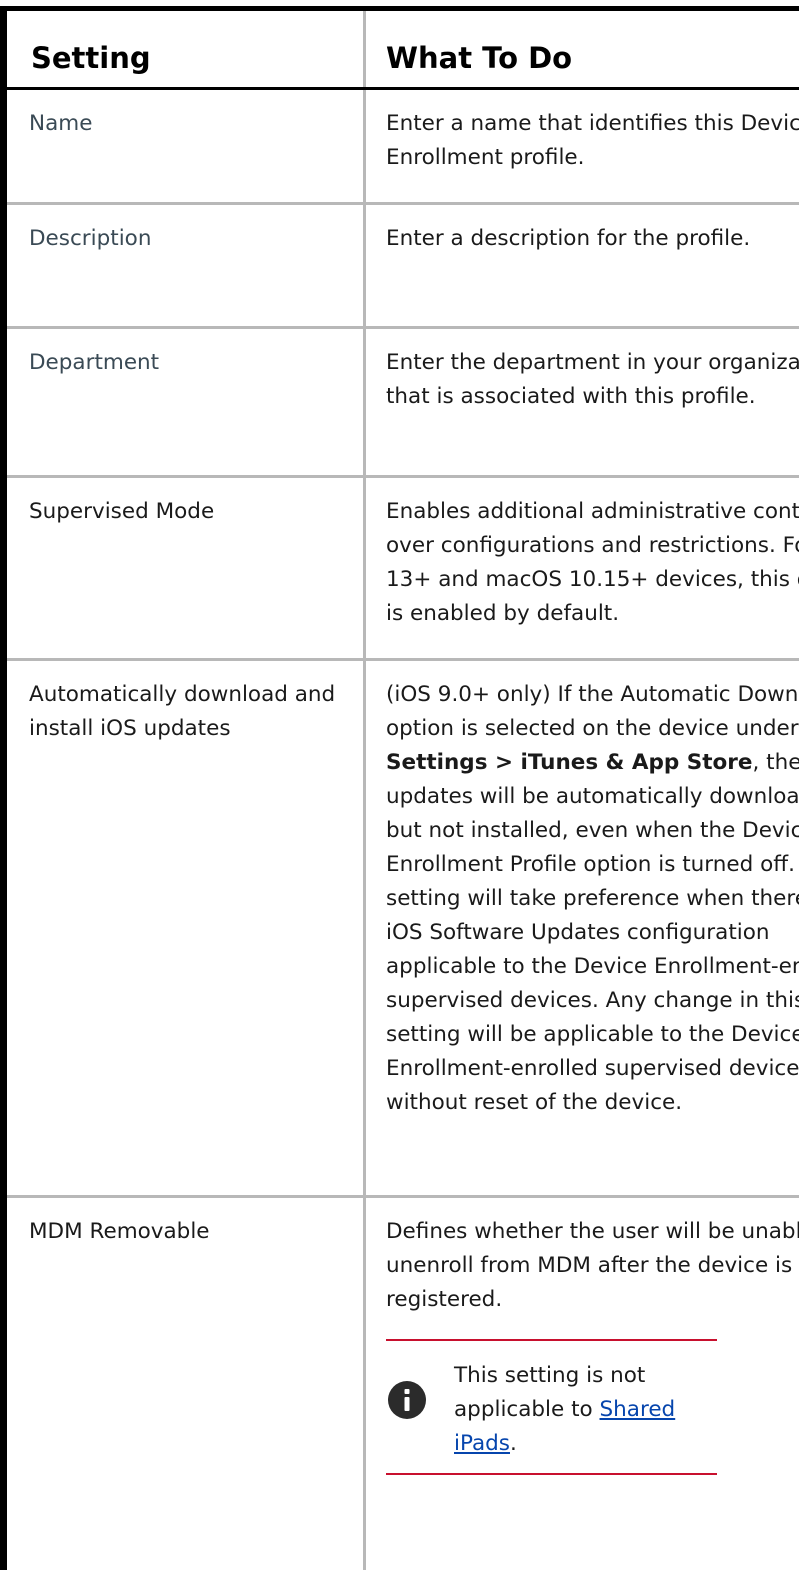 This screenshot has width=799, height=1570. Describe the element at coordinates (183, 402) in the screenshot. I see `setting-name: Department` at that location.